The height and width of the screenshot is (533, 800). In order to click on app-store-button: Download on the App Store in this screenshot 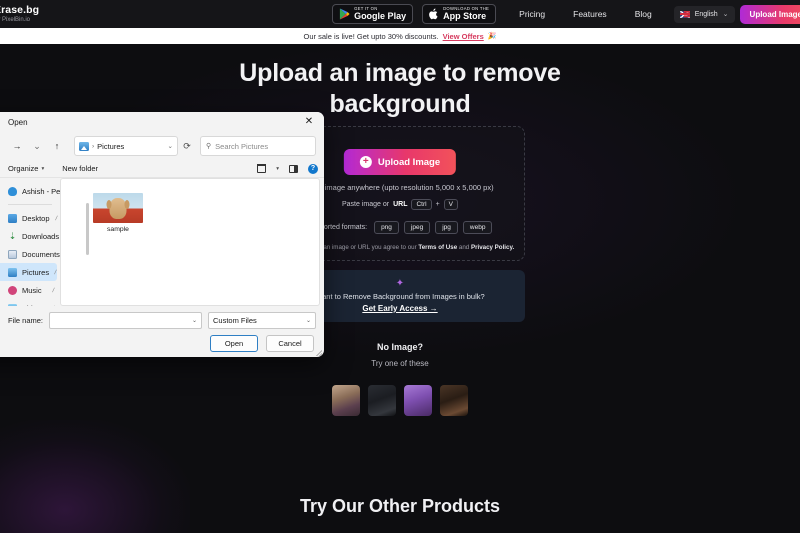, I will do `click(459, 14)`.